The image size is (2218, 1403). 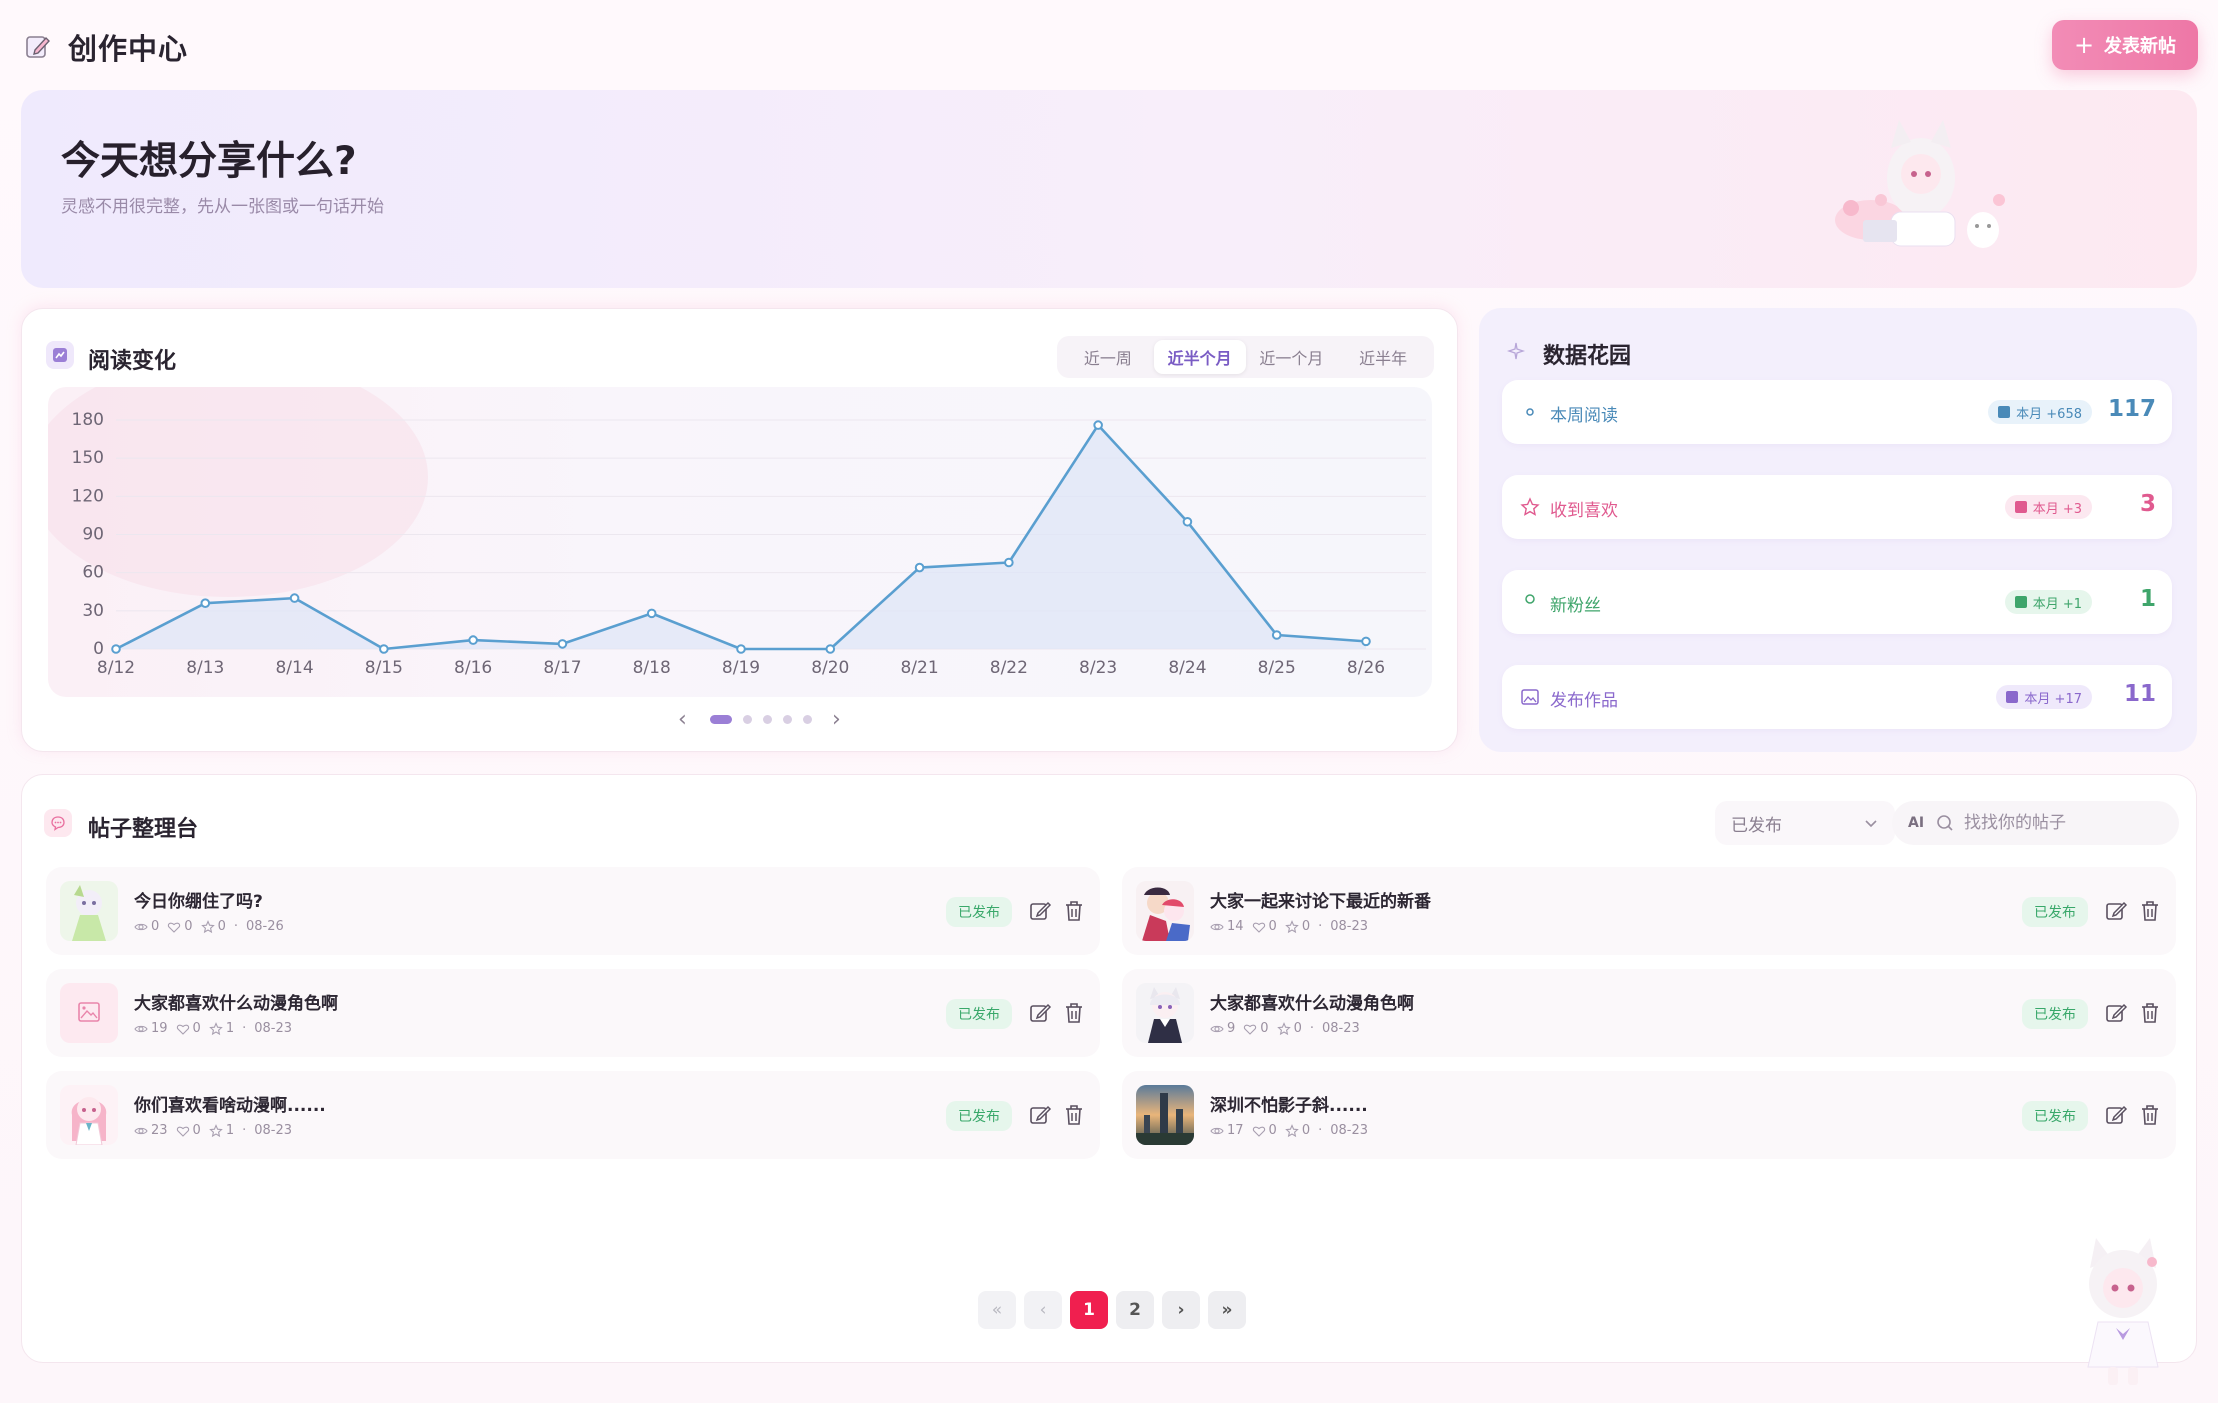 What do you see at coordinates (979, 912) in the screenshot?
I see `status-badge: 已发布` at bounding box center [979, 912].